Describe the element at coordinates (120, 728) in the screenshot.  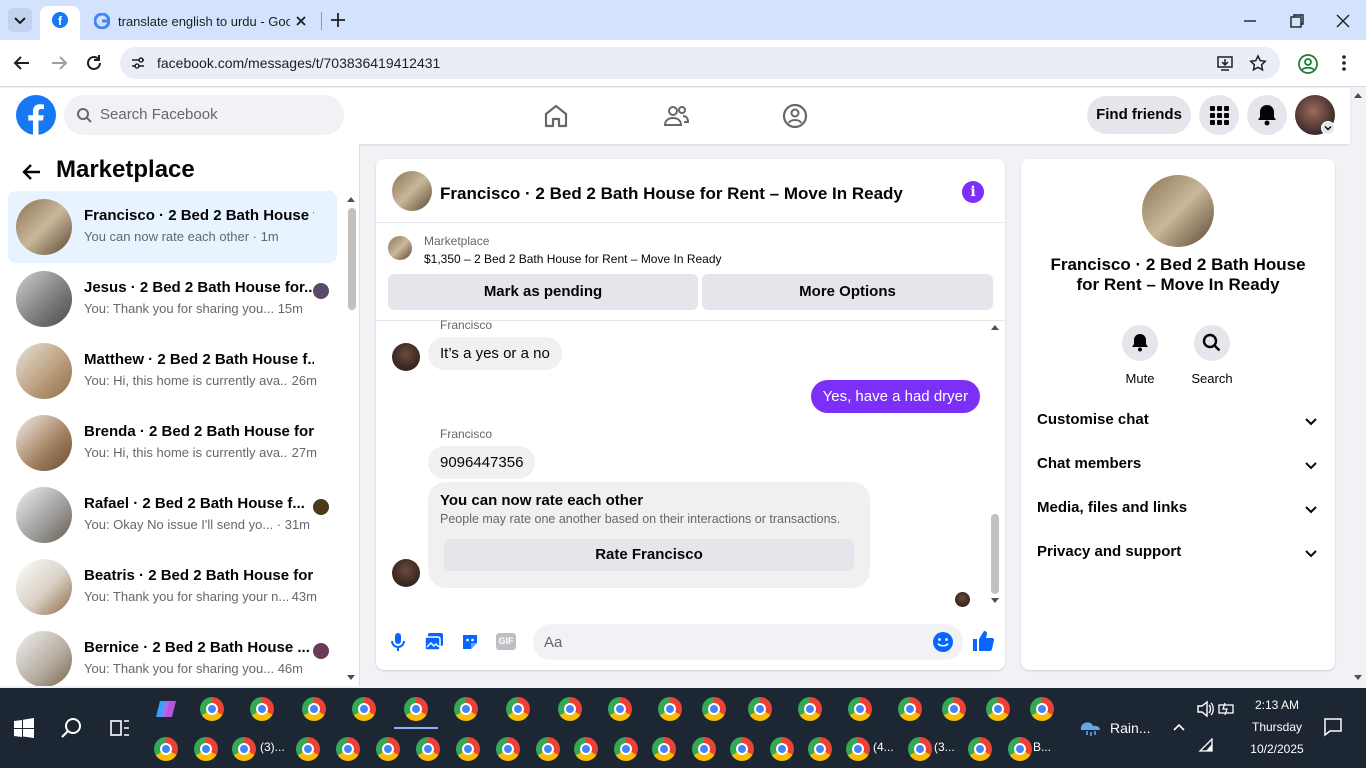
I see `task-view-icon` at that location.